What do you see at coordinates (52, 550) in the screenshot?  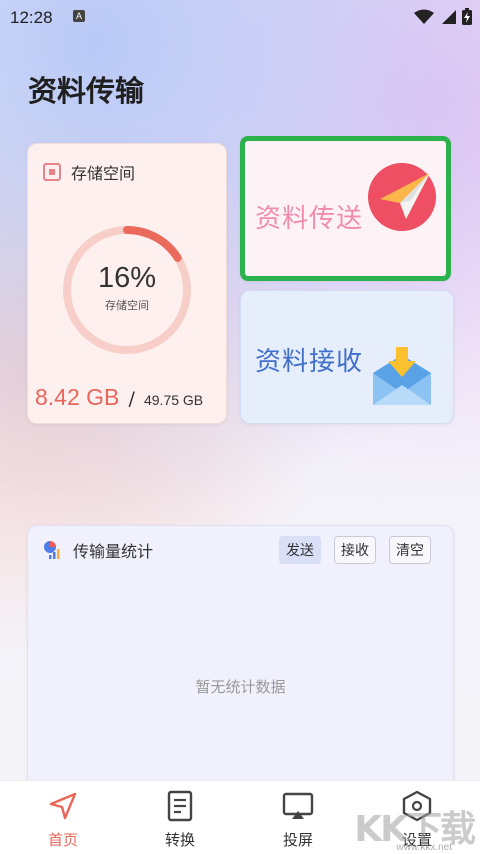 I see `chart-stats-icon` at bounding box center [52, 550].